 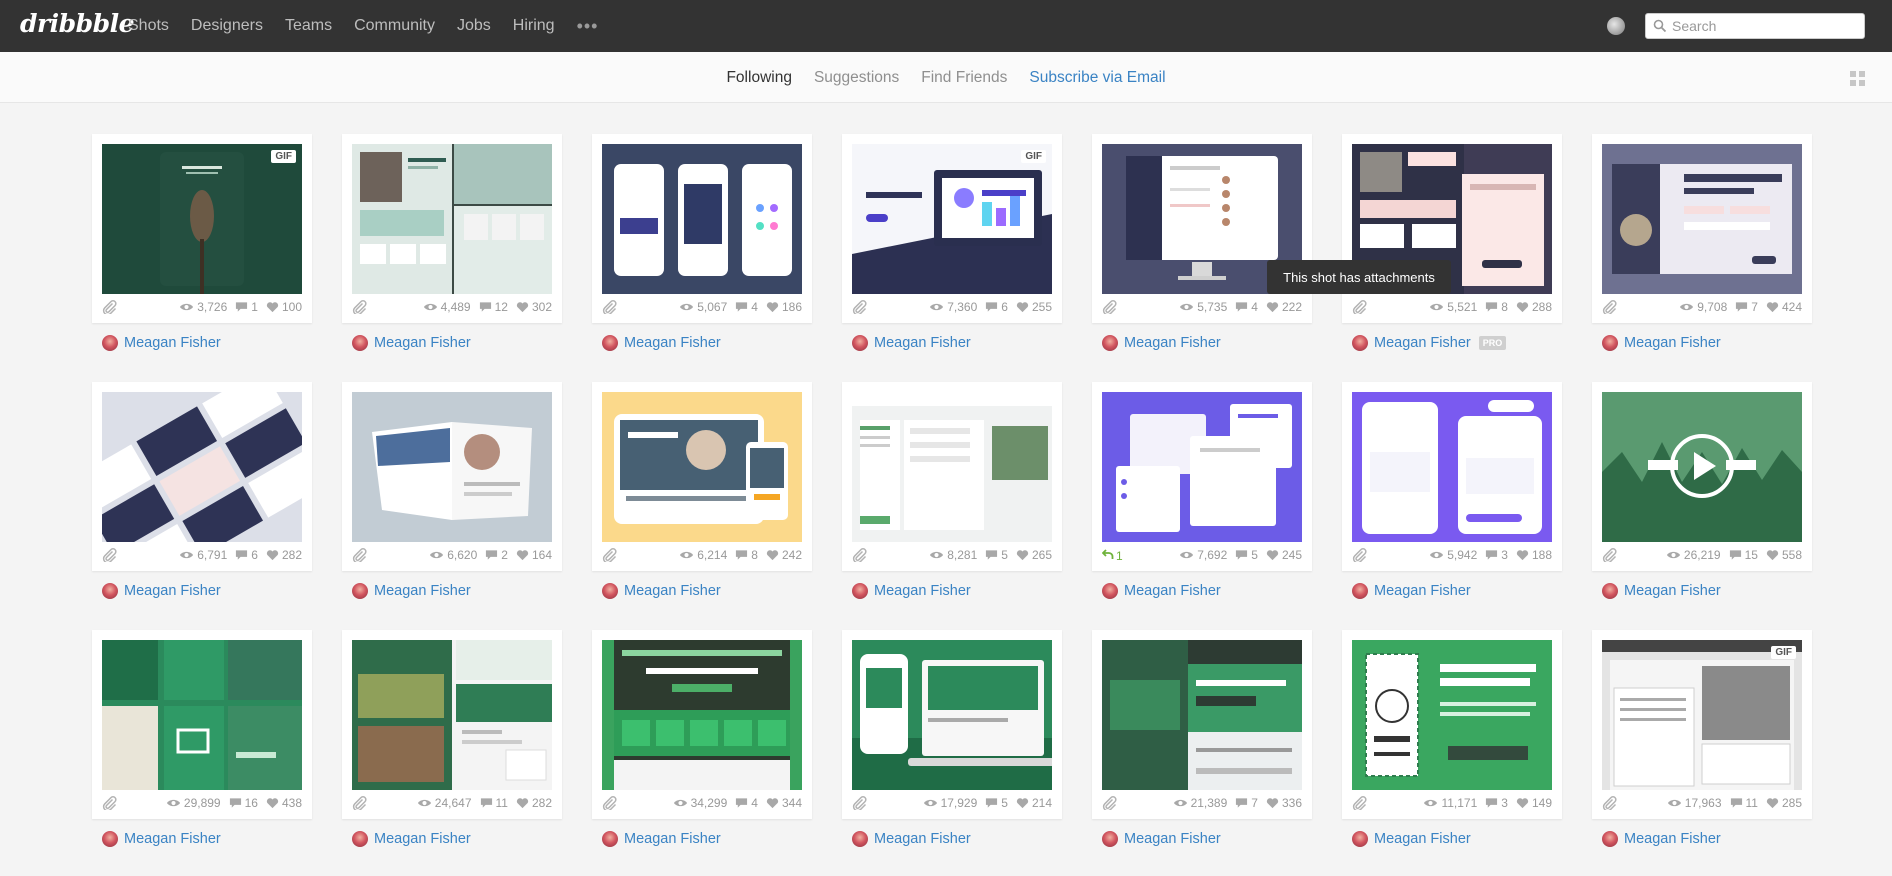 What do you see at coordinates (758, 78) in the screenshot?
I see `subnav-tab-following: Following` at bounding box center [758, 78].